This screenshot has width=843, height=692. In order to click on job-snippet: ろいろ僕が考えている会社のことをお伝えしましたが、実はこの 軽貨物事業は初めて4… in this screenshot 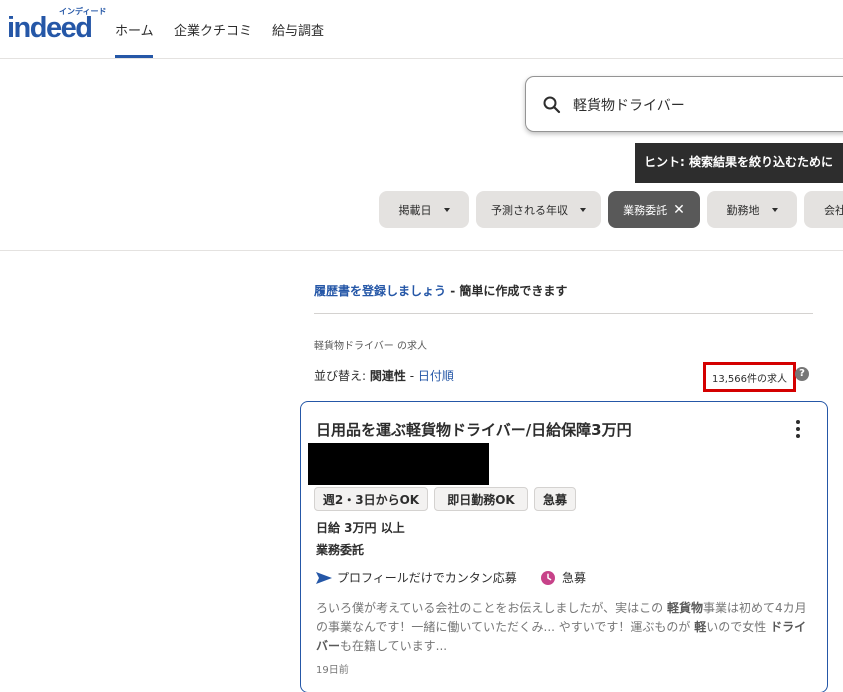, I will do `click(566, 627)`.